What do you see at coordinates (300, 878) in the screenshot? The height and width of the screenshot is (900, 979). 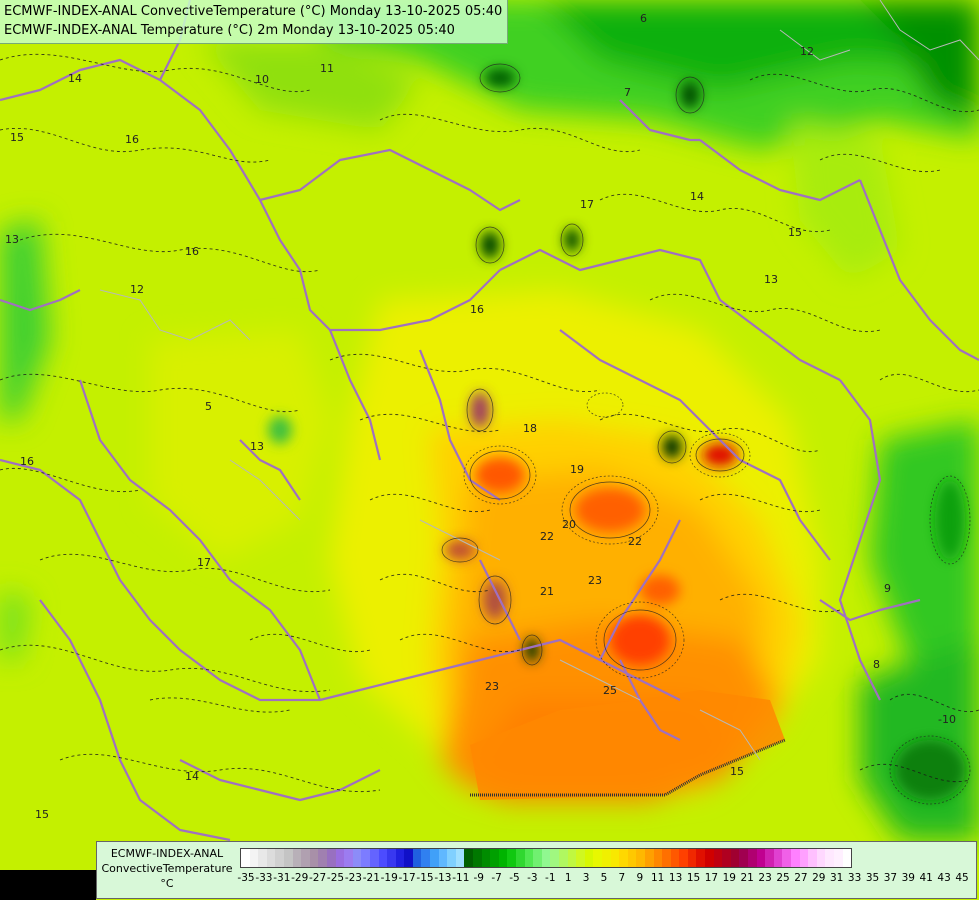 I see `legend-tick: -29` at bounding box center [300, 878].